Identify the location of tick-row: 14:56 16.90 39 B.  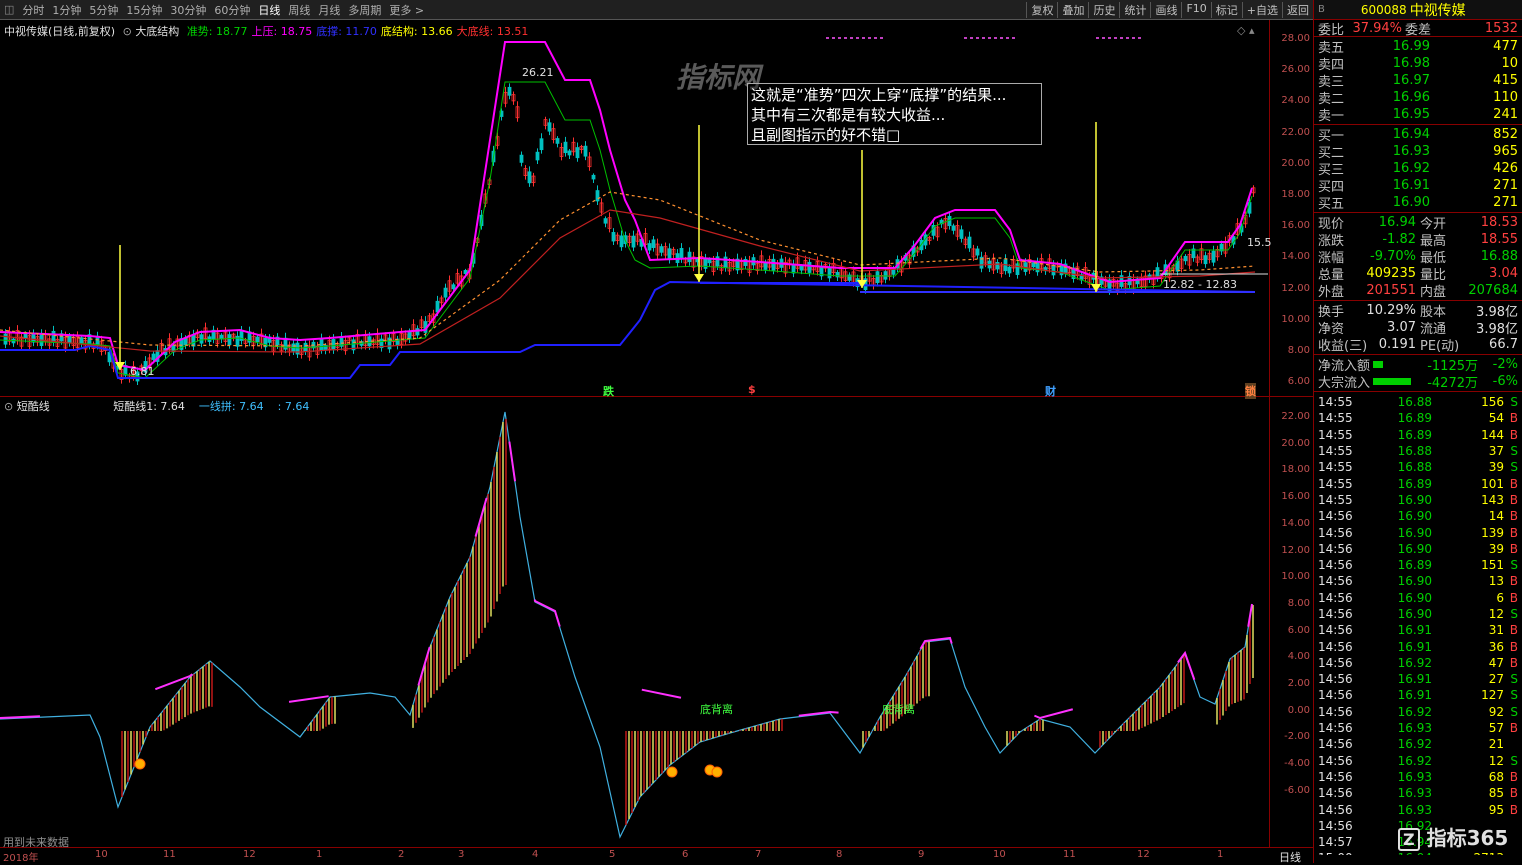
(1418, 549).